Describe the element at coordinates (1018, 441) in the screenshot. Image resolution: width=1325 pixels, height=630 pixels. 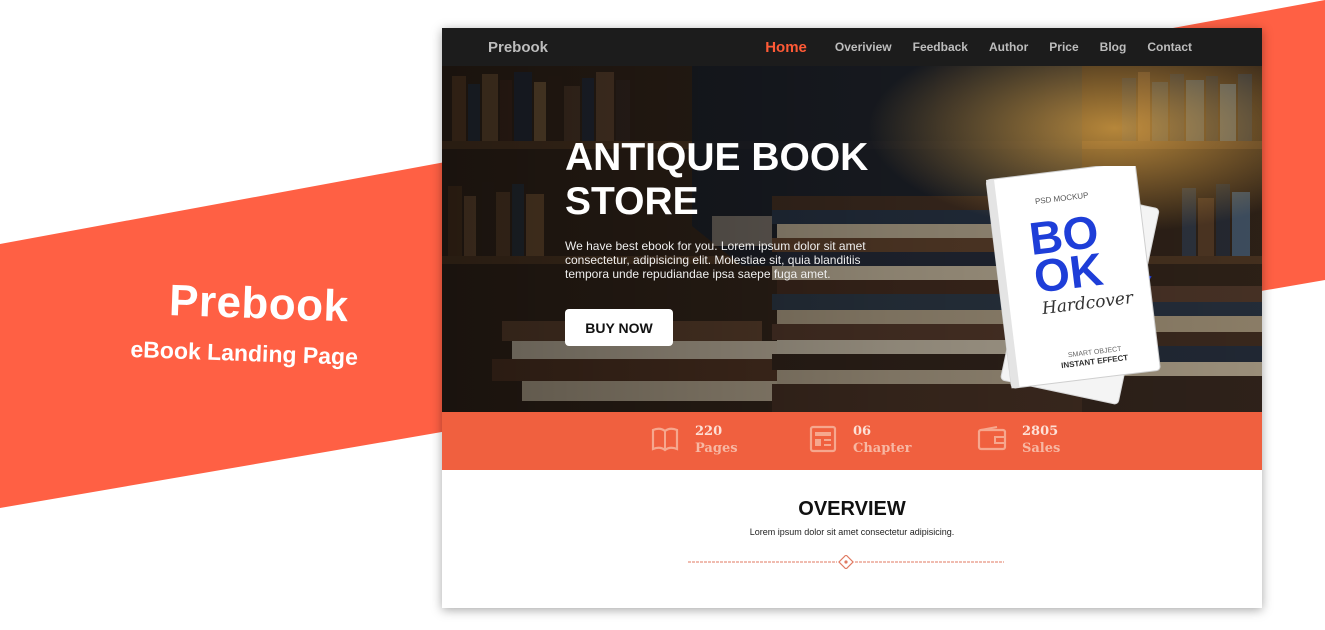
I see `stat-sales: 2805 Sales` at that location.